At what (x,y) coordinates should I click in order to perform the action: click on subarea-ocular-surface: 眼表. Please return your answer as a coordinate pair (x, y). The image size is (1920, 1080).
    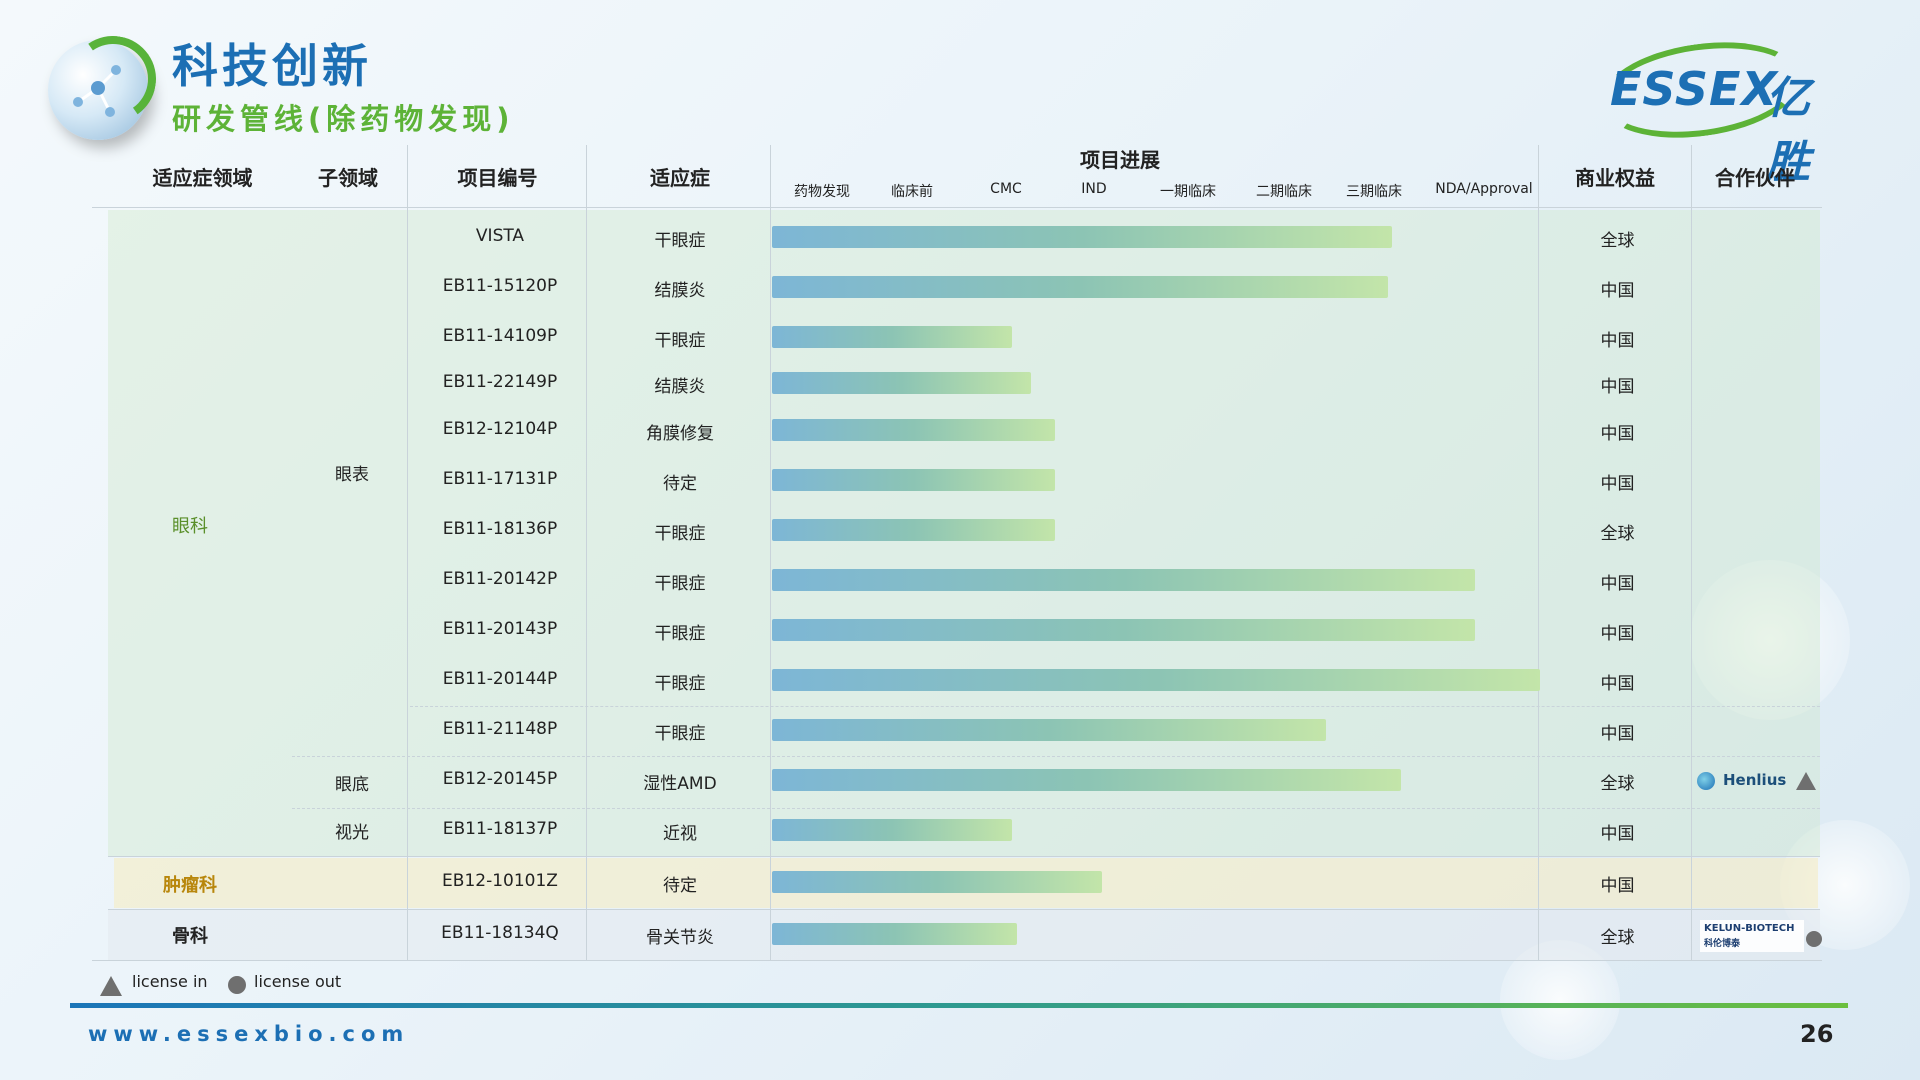
    Looking at the image, I should click on (352, 475).